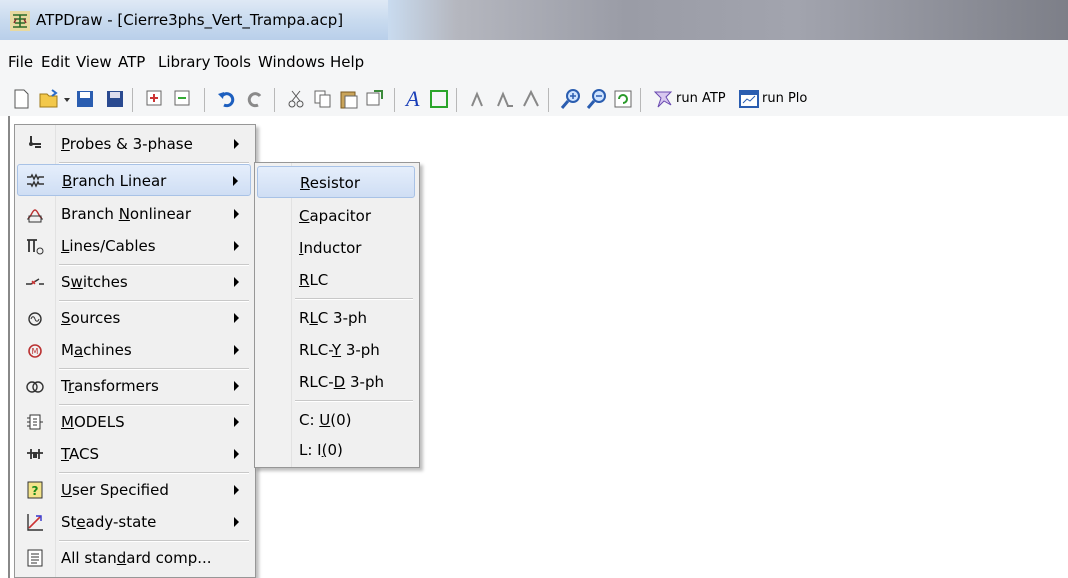  Describe the element at coordinates (134, 180) in the screenshot. I see `menu-item-branch-linear: Branch Linear` at that location.